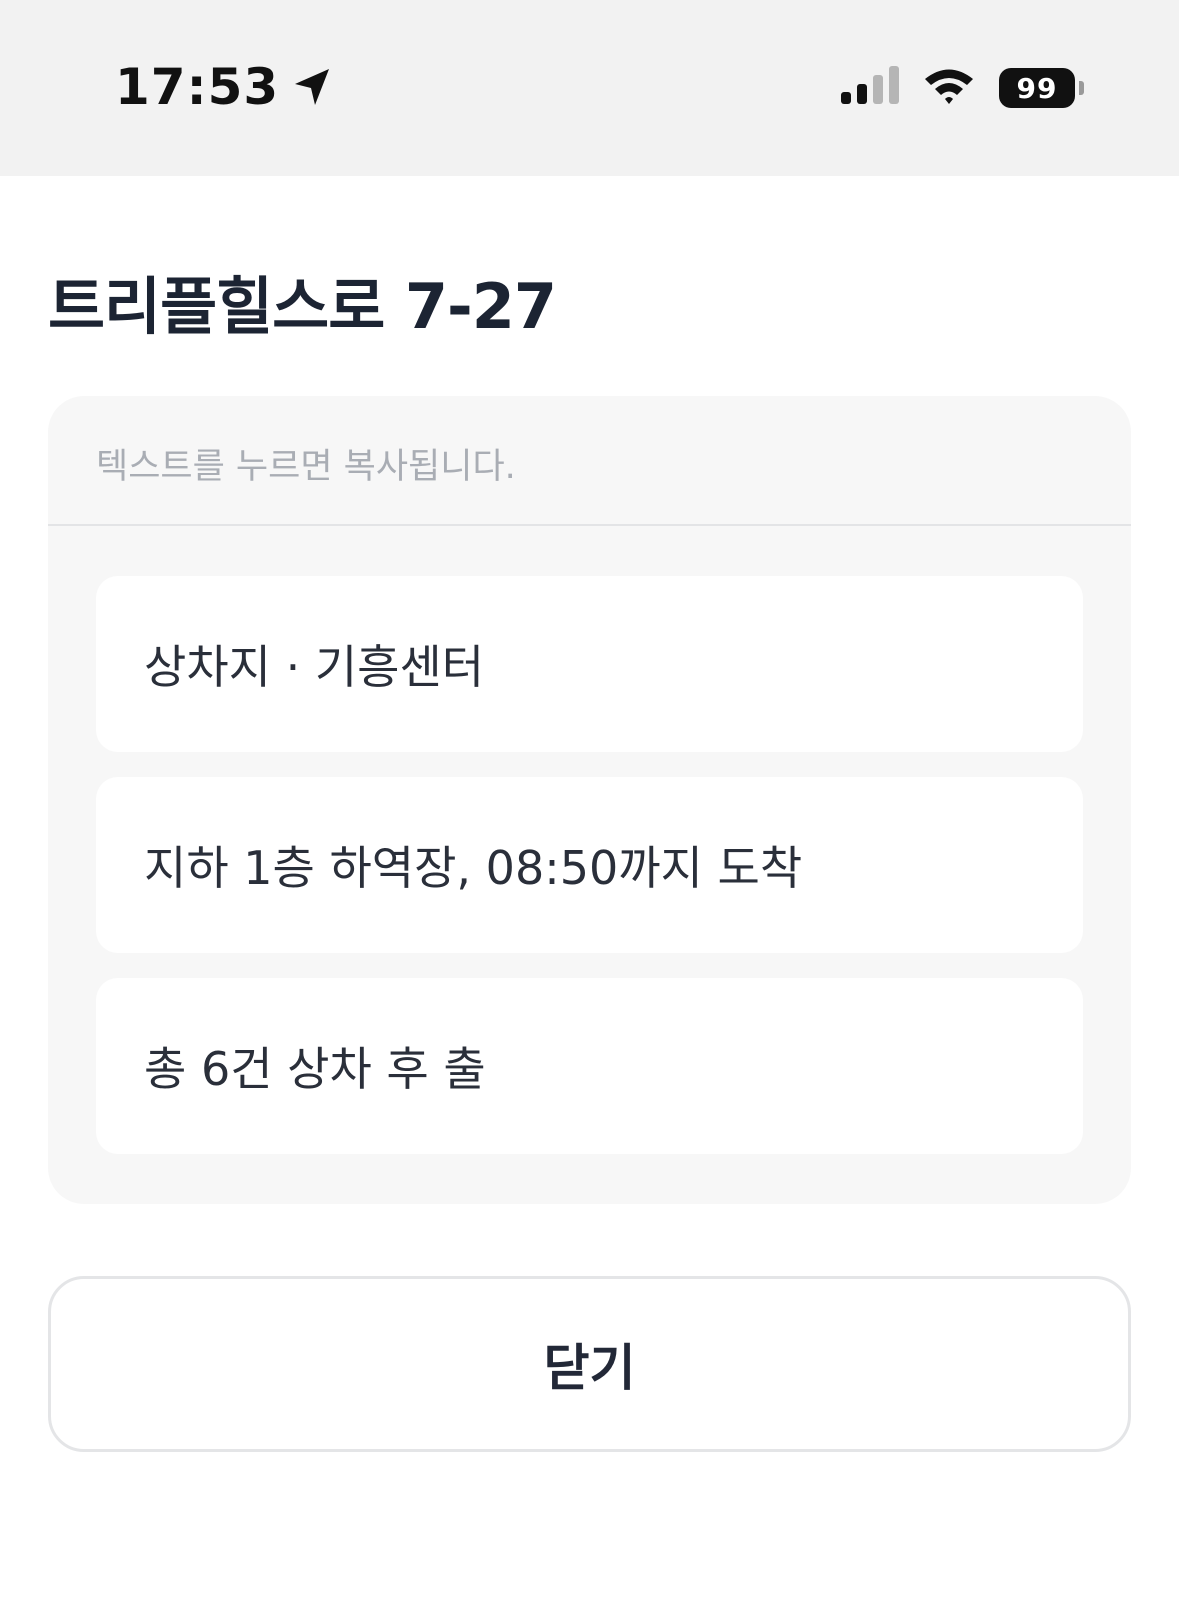 This screenshot has height=1610, width=1179. Describe the element at coordinates (315, 1069) in the screenshot. I see `copy-item-label: 총 6건 상차 후 출` at that location.